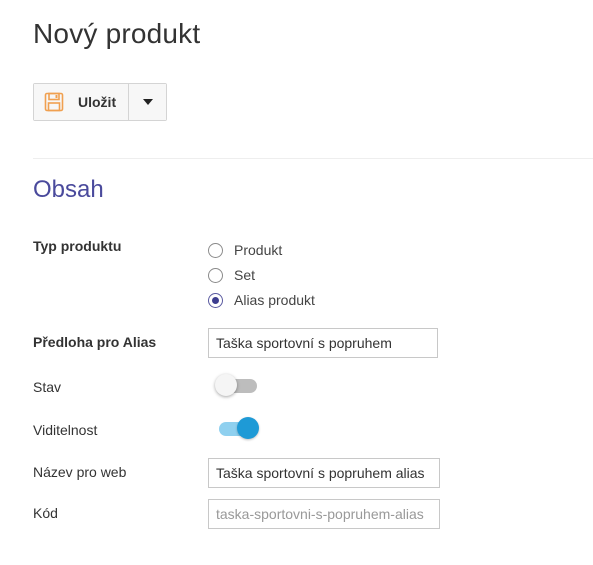  What do you see at coordinates (215, 250) in the screenshot?
I see `radio-produkt-circle` at bounding box center [215, 250].